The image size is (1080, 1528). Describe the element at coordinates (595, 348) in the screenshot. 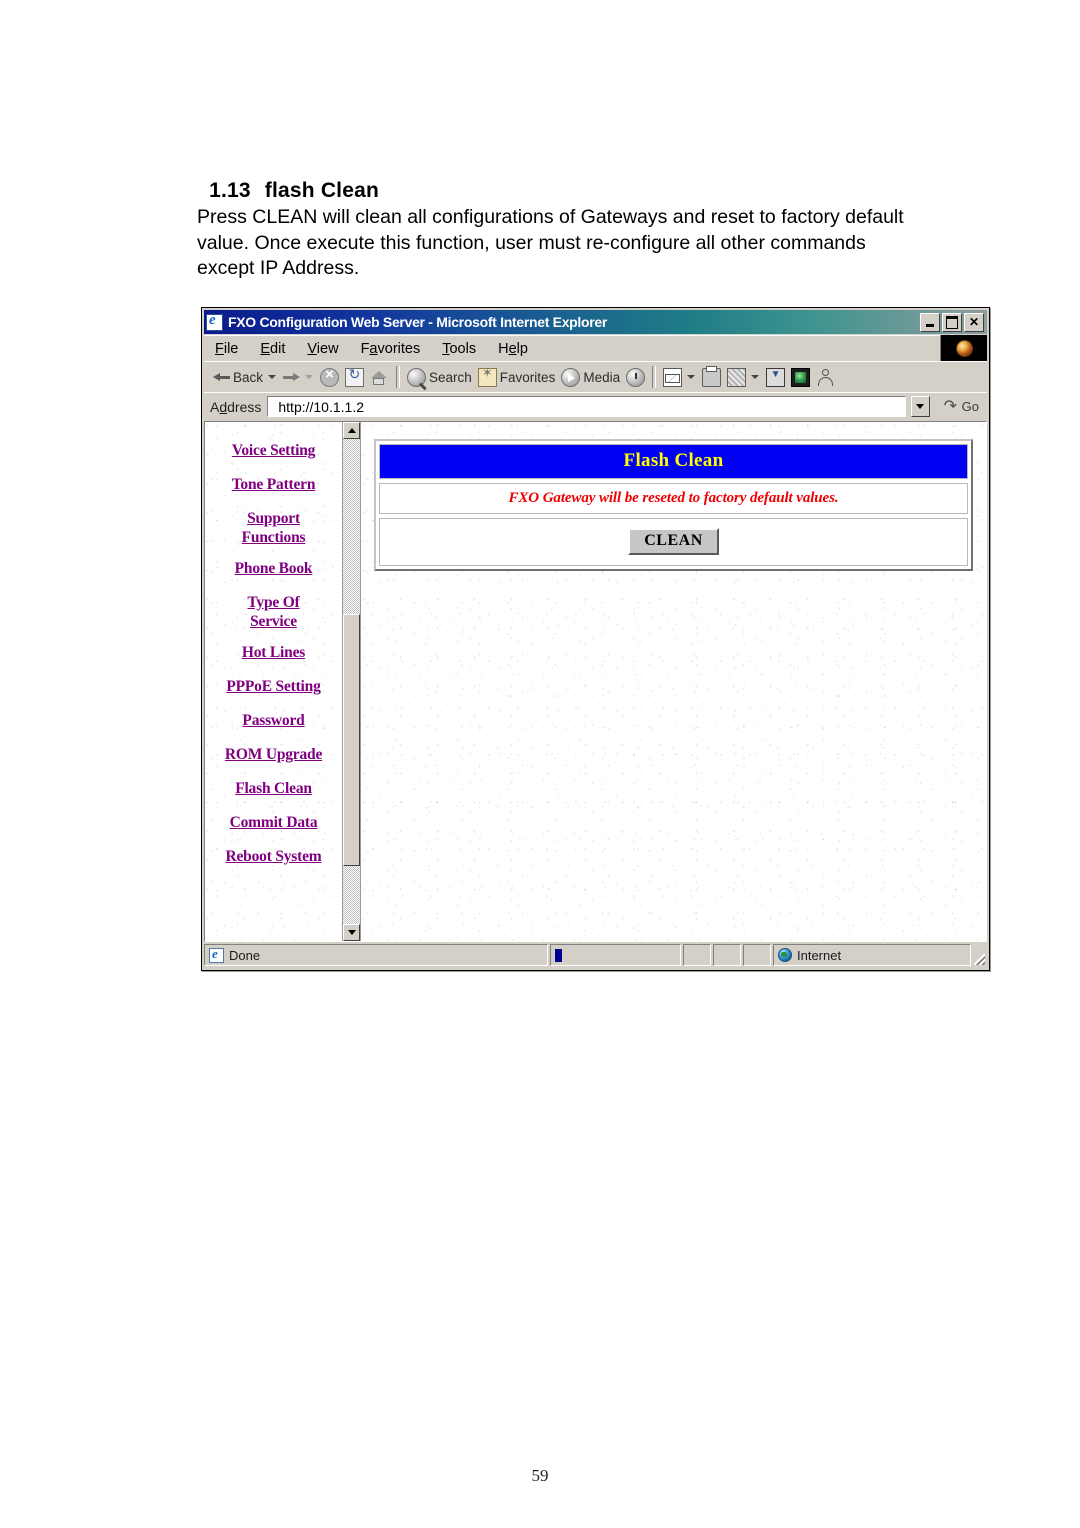

I see `menu-bar: File Edit View Favorites Tools Help` at that location.